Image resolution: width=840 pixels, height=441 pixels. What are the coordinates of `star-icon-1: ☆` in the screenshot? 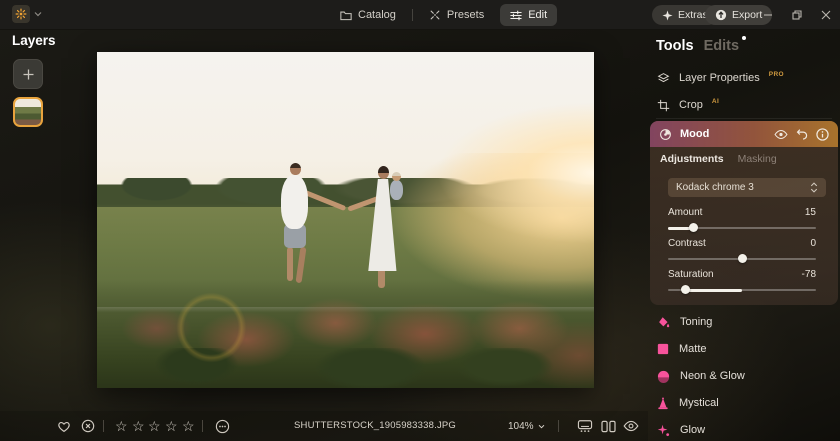 It's located at (121, 426).